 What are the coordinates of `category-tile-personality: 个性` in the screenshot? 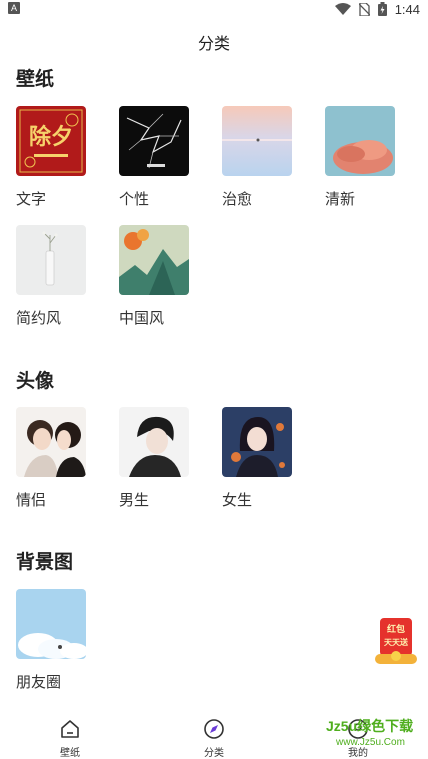 It's located at (154, 157).